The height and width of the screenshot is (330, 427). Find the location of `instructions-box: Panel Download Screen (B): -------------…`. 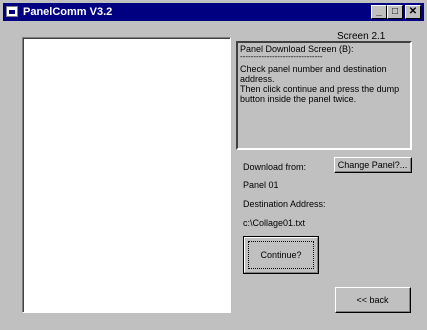

instructions-box: Panel Download Screen (B): -------------… is located at coordinates (324, 95).